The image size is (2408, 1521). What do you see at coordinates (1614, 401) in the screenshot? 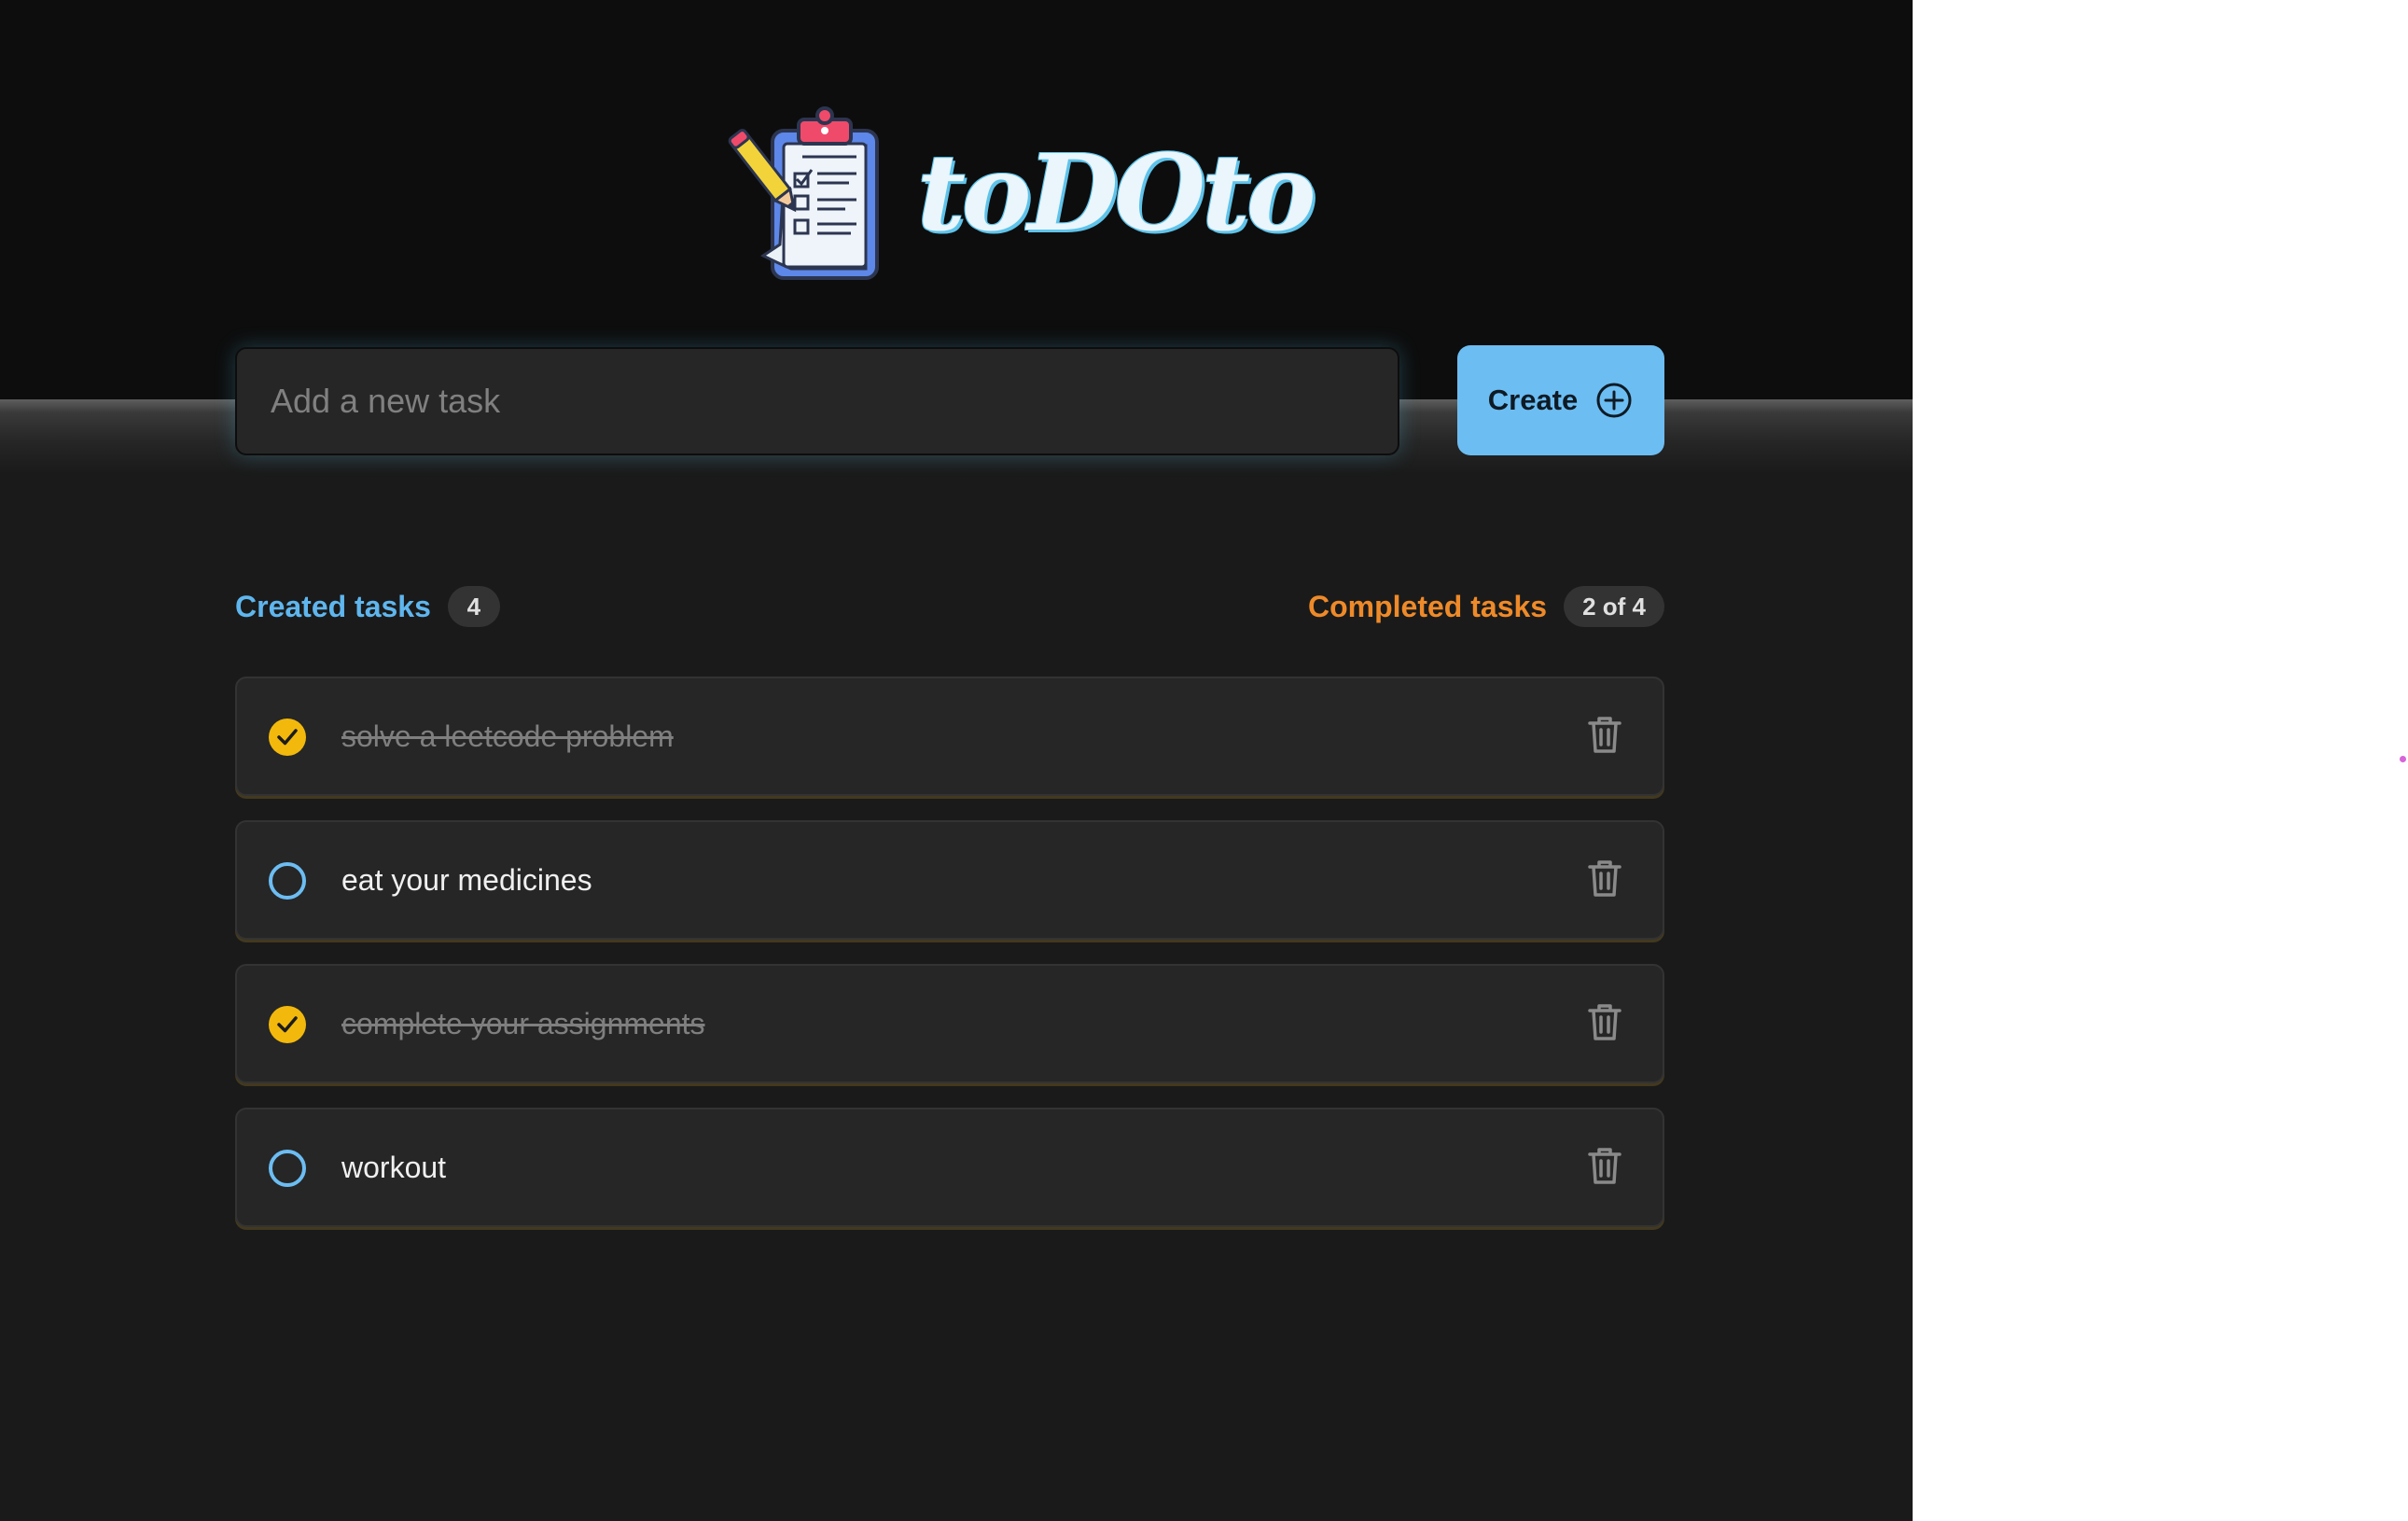
I see `plus-circle-icon` at bounding box center [1614, 401].